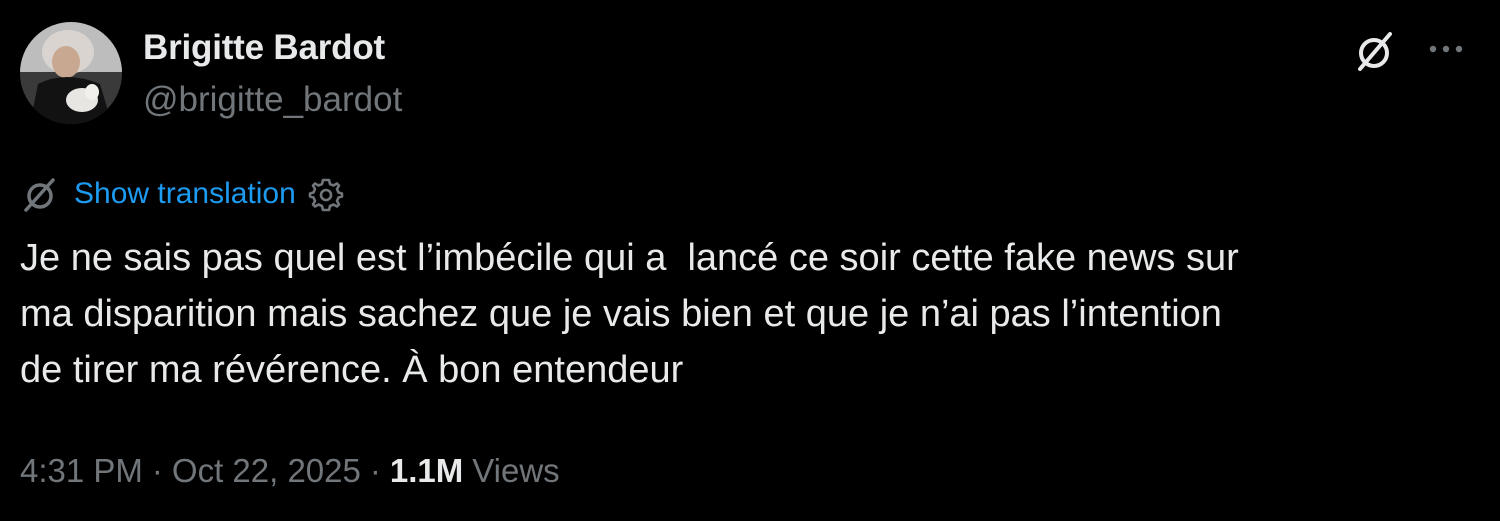 The image size is (1500, 521). Describe the element at coordinates (39, 195) in the screenshot. I see `translate-slash-icon` at that location.